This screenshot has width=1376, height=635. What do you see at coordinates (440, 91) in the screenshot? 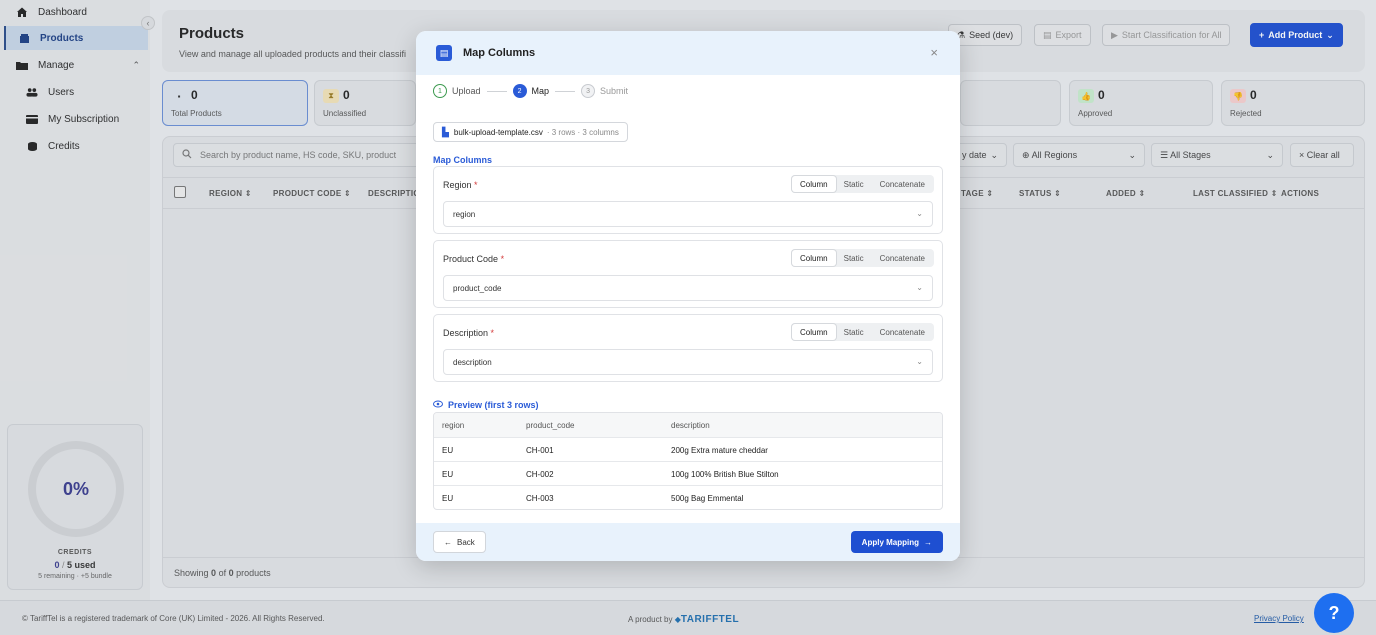
I see `step-upload-dot: 1` at bounding box center [440, 91].